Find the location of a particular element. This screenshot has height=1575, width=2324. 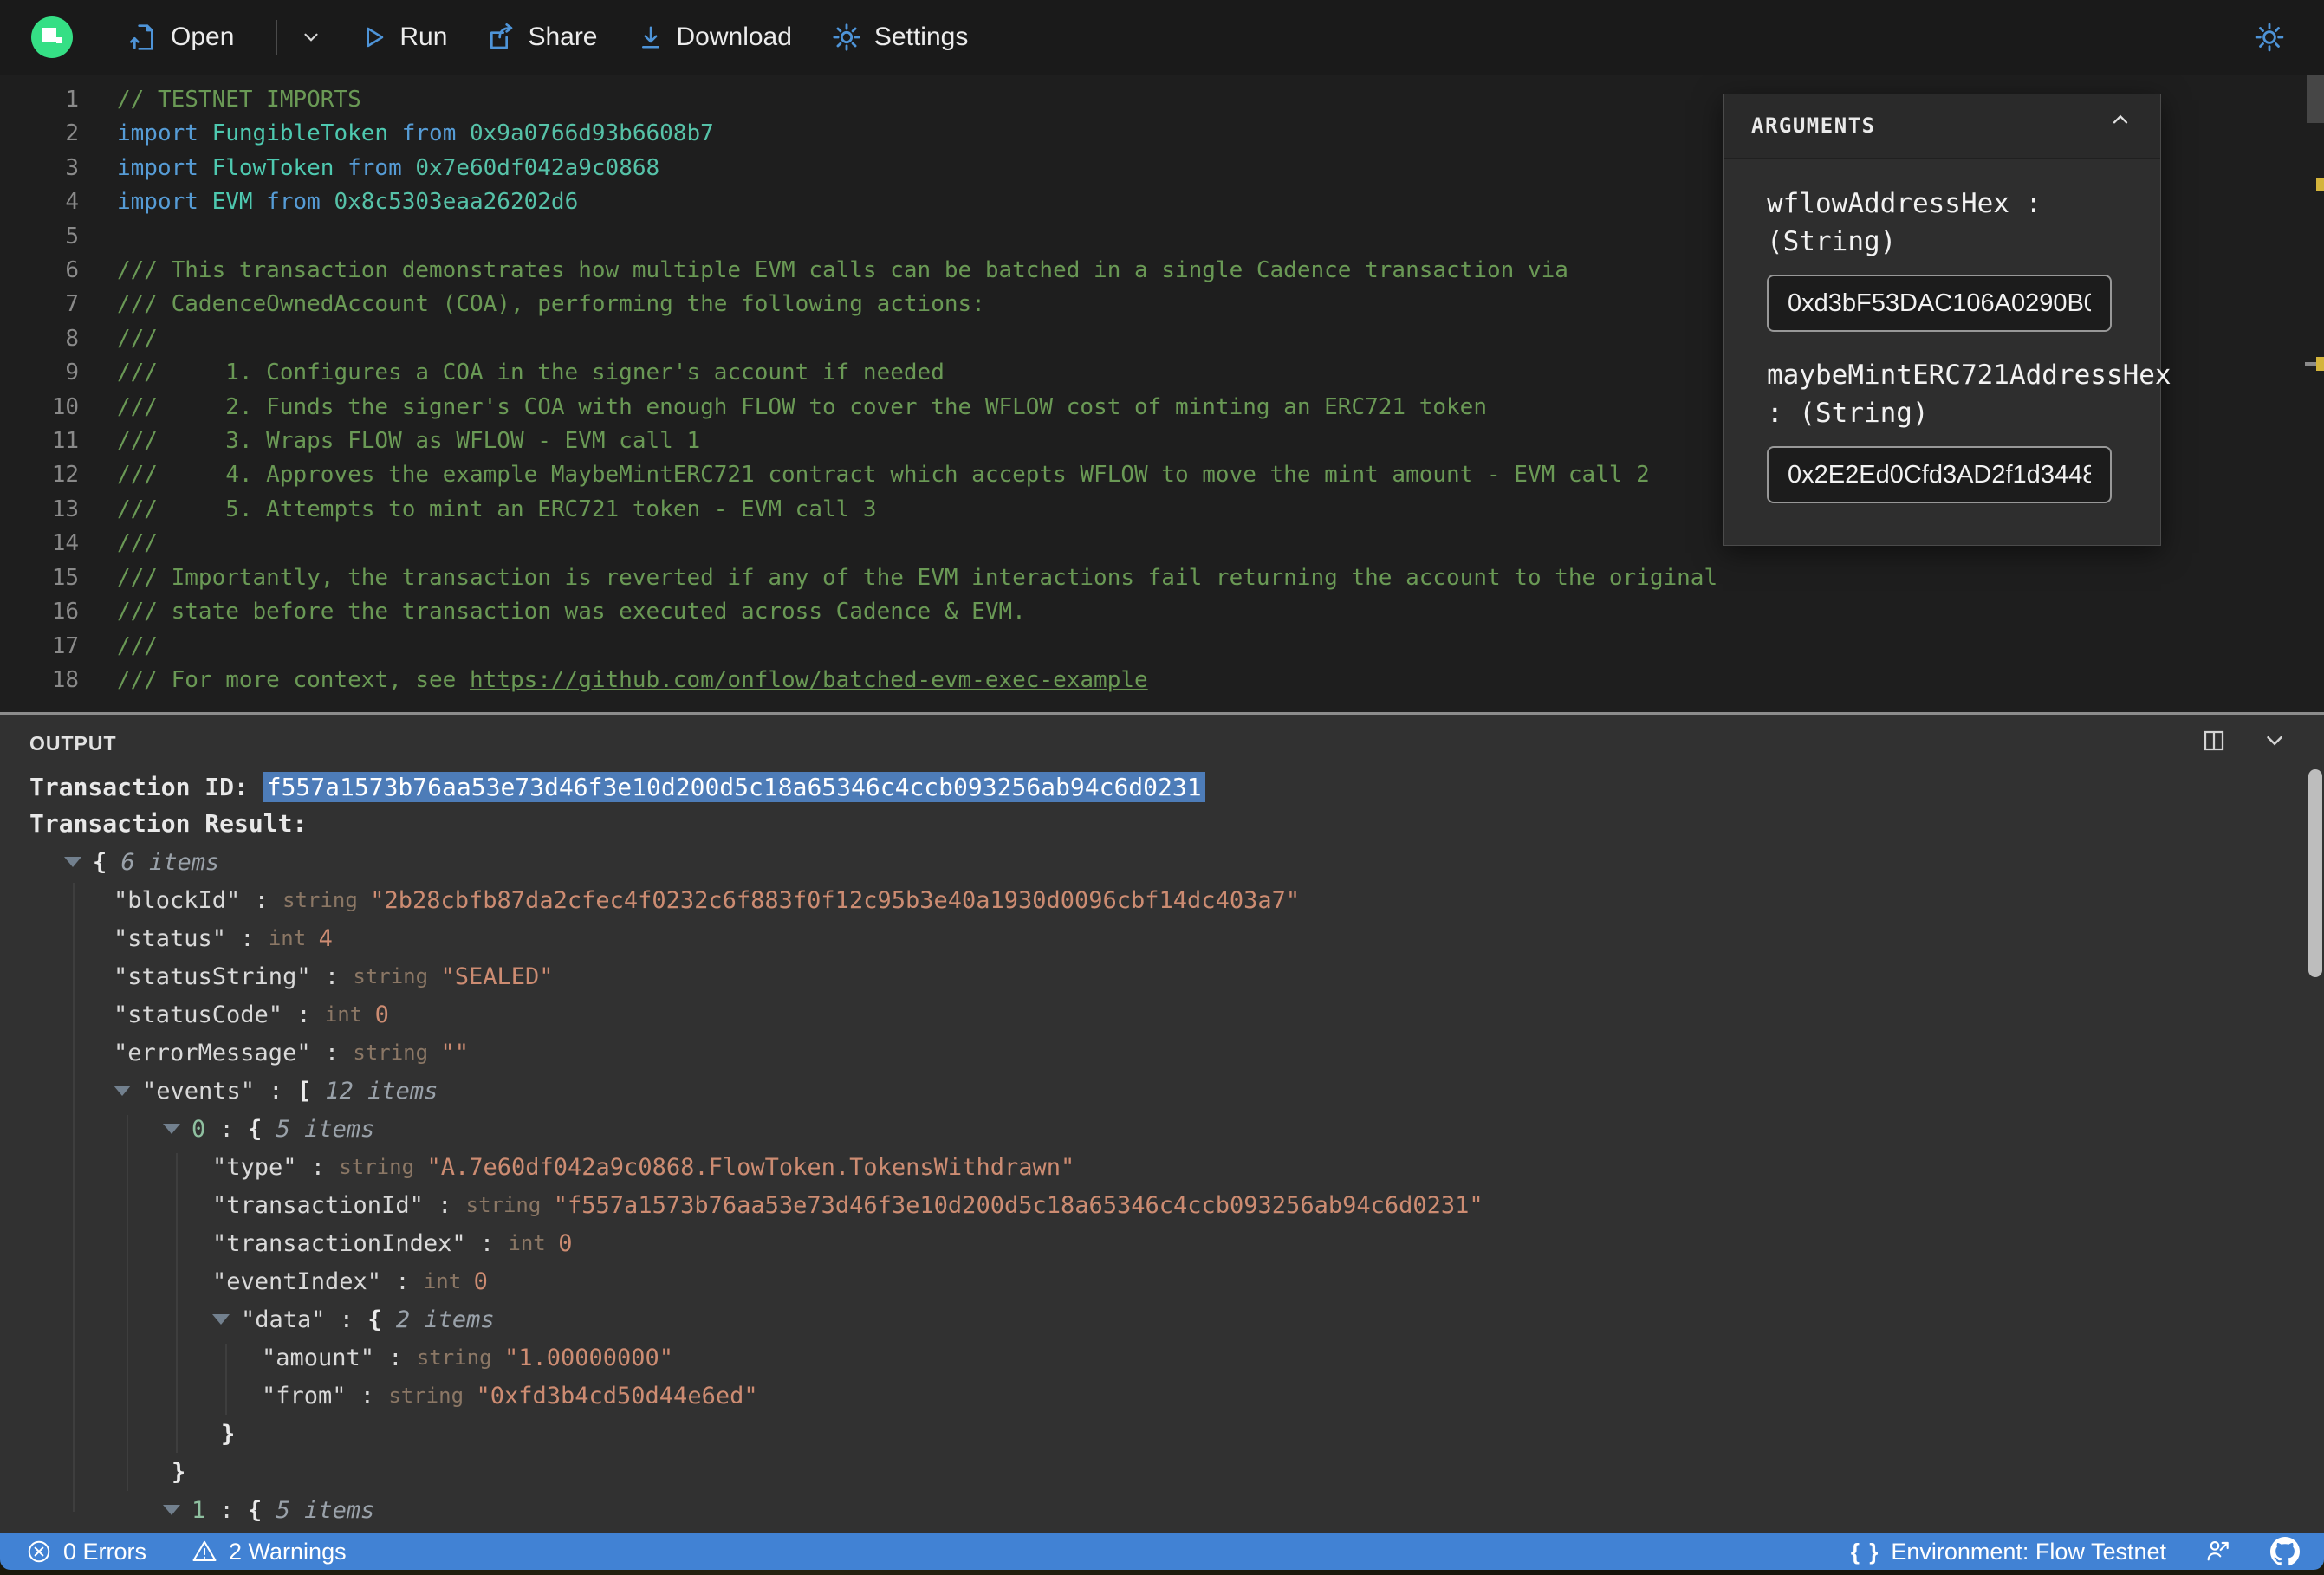

theme-toggle-sun-icon is located at coordinates (2269, 38).